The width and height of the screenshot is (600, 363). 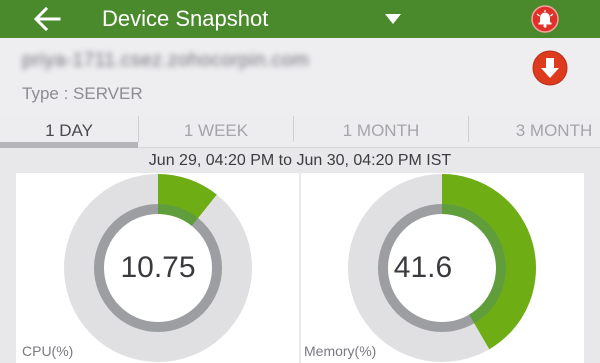 I want to click on page-title: Device Snapshot, so click(x=185, y=18).